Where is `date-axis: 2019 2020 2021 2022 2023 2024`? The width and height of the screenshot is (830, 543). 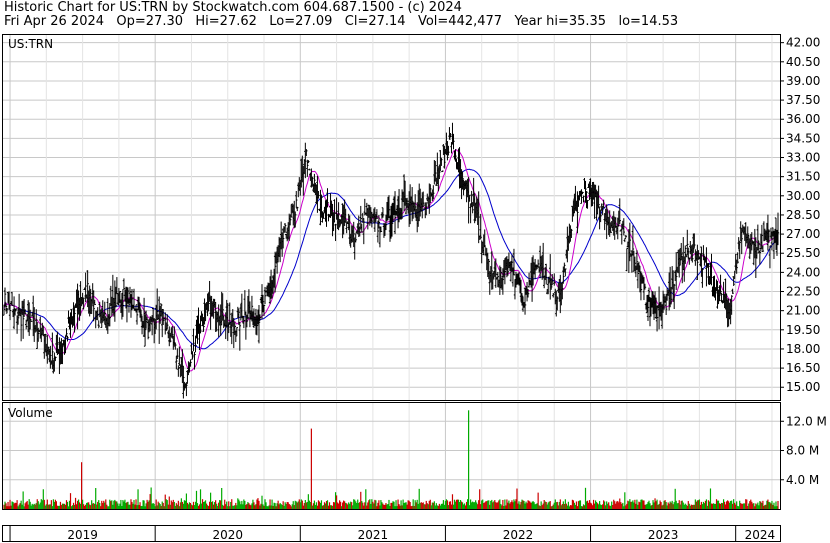
date-axis: 2019 2020 2021 2022 2023 2024 is located at coordinates (392, 534).